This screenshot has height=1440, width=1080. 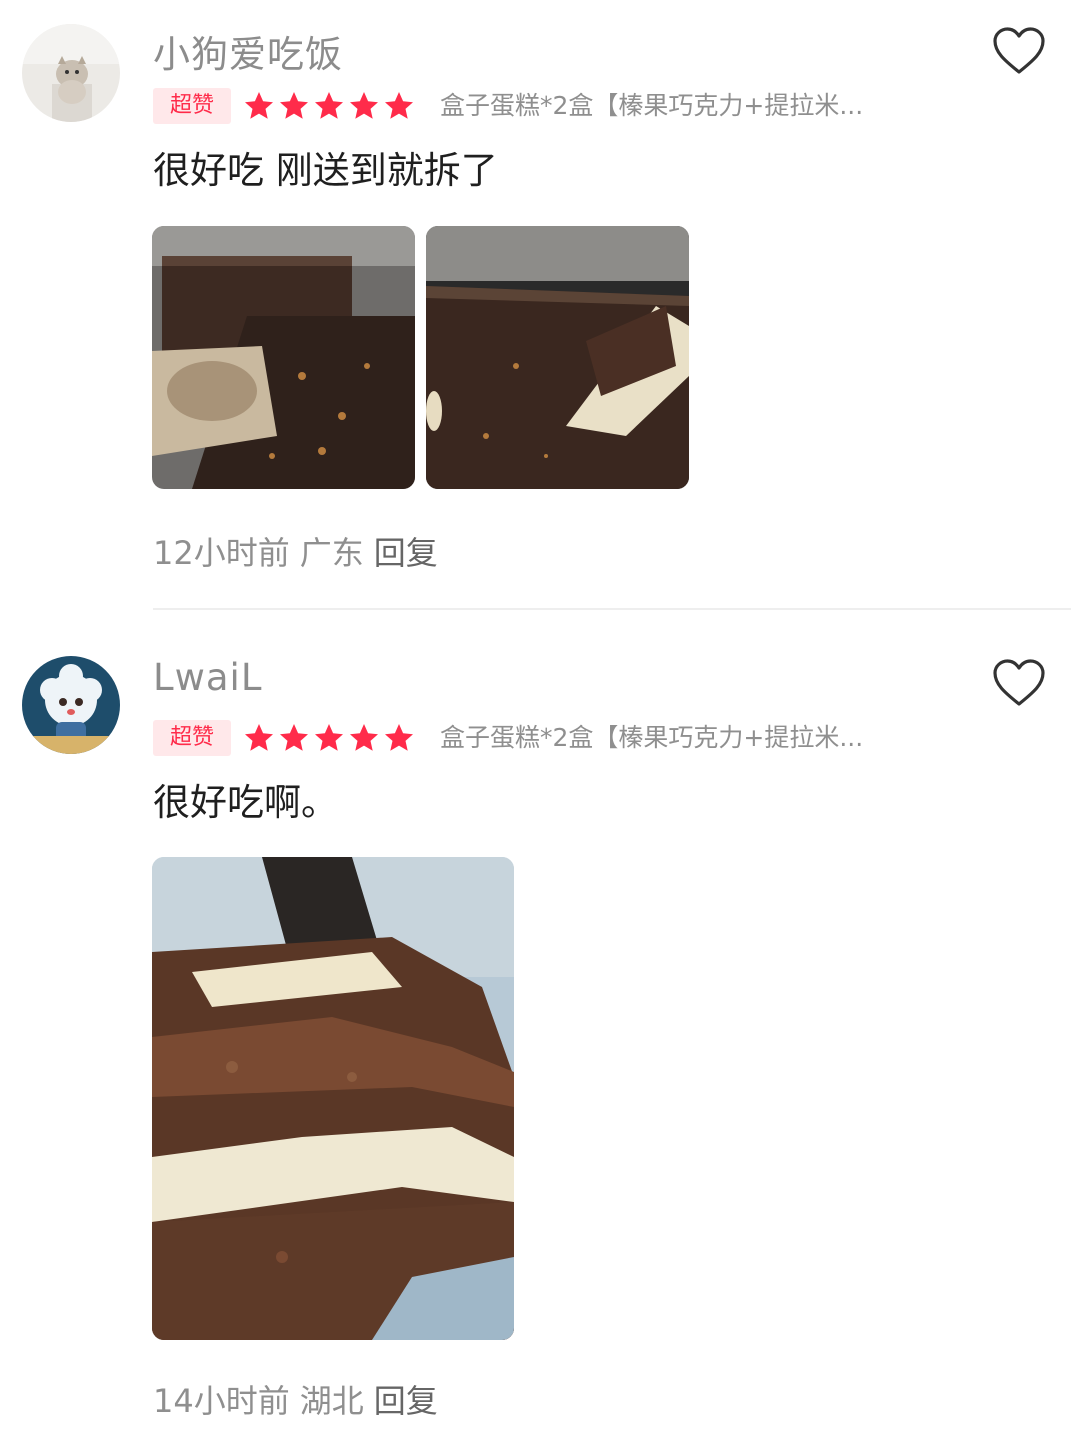 I want to click on review-footer: 12小时前 广东 回复, so click(x=300, y=551).